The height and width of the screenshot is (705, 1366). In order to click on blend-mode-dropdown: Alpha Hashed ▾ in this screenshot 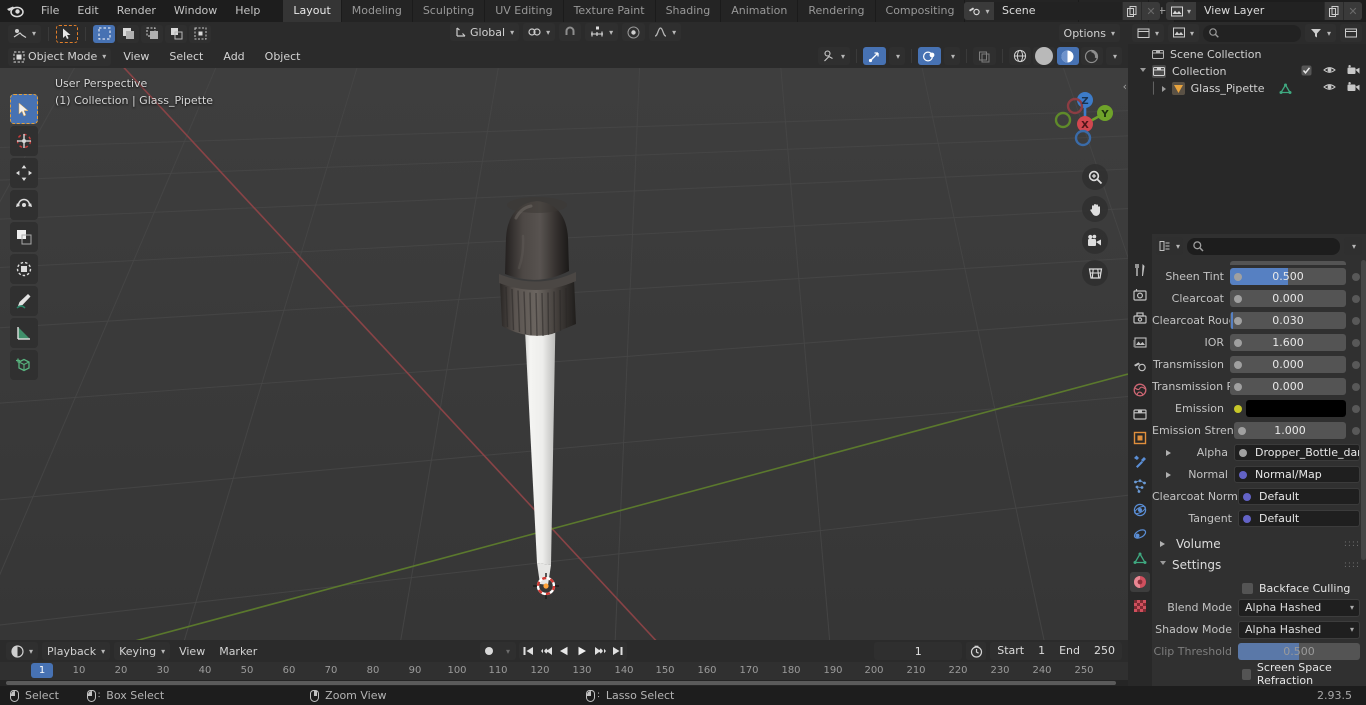, I will do `click(1299, 607)`.